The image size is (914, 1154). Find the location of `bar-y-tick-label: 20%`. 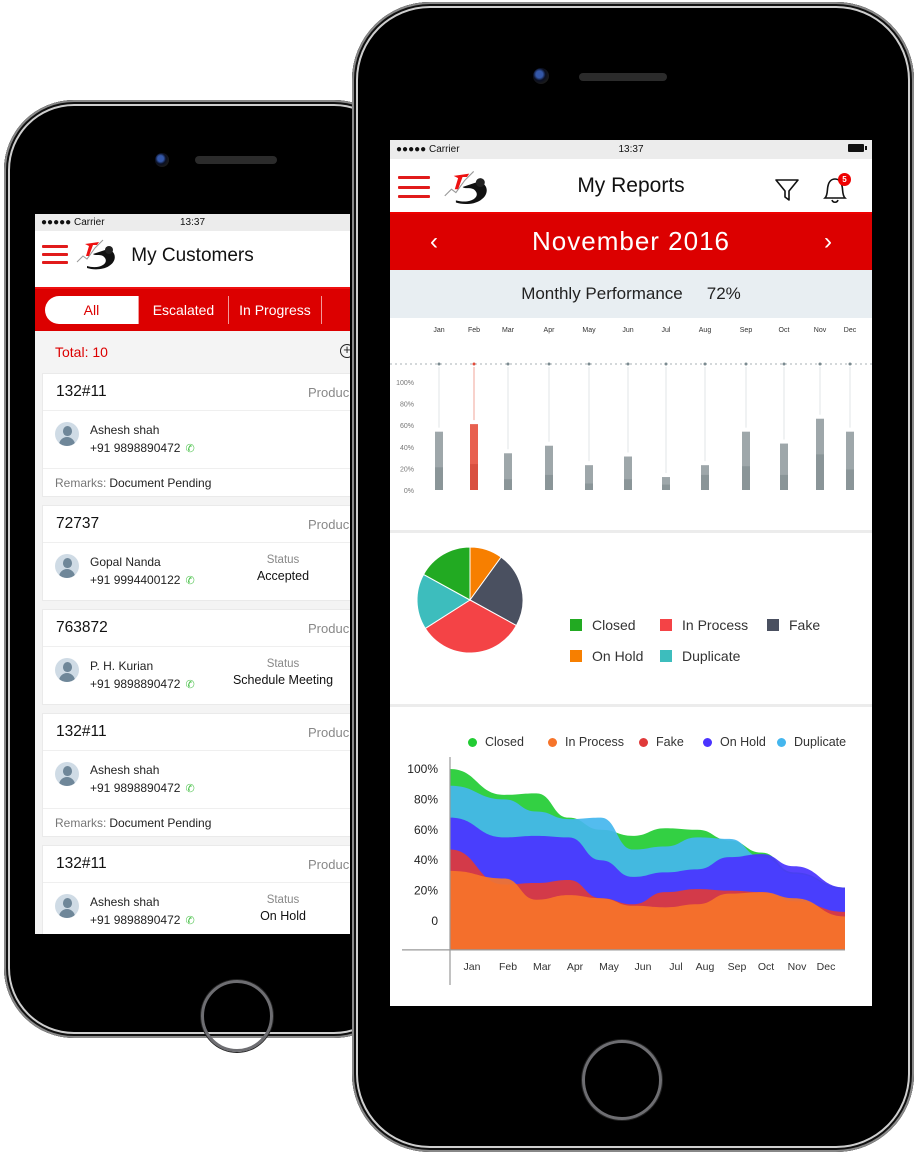

bar-y-tick-label: 20% is located at coordinates (407, 469).